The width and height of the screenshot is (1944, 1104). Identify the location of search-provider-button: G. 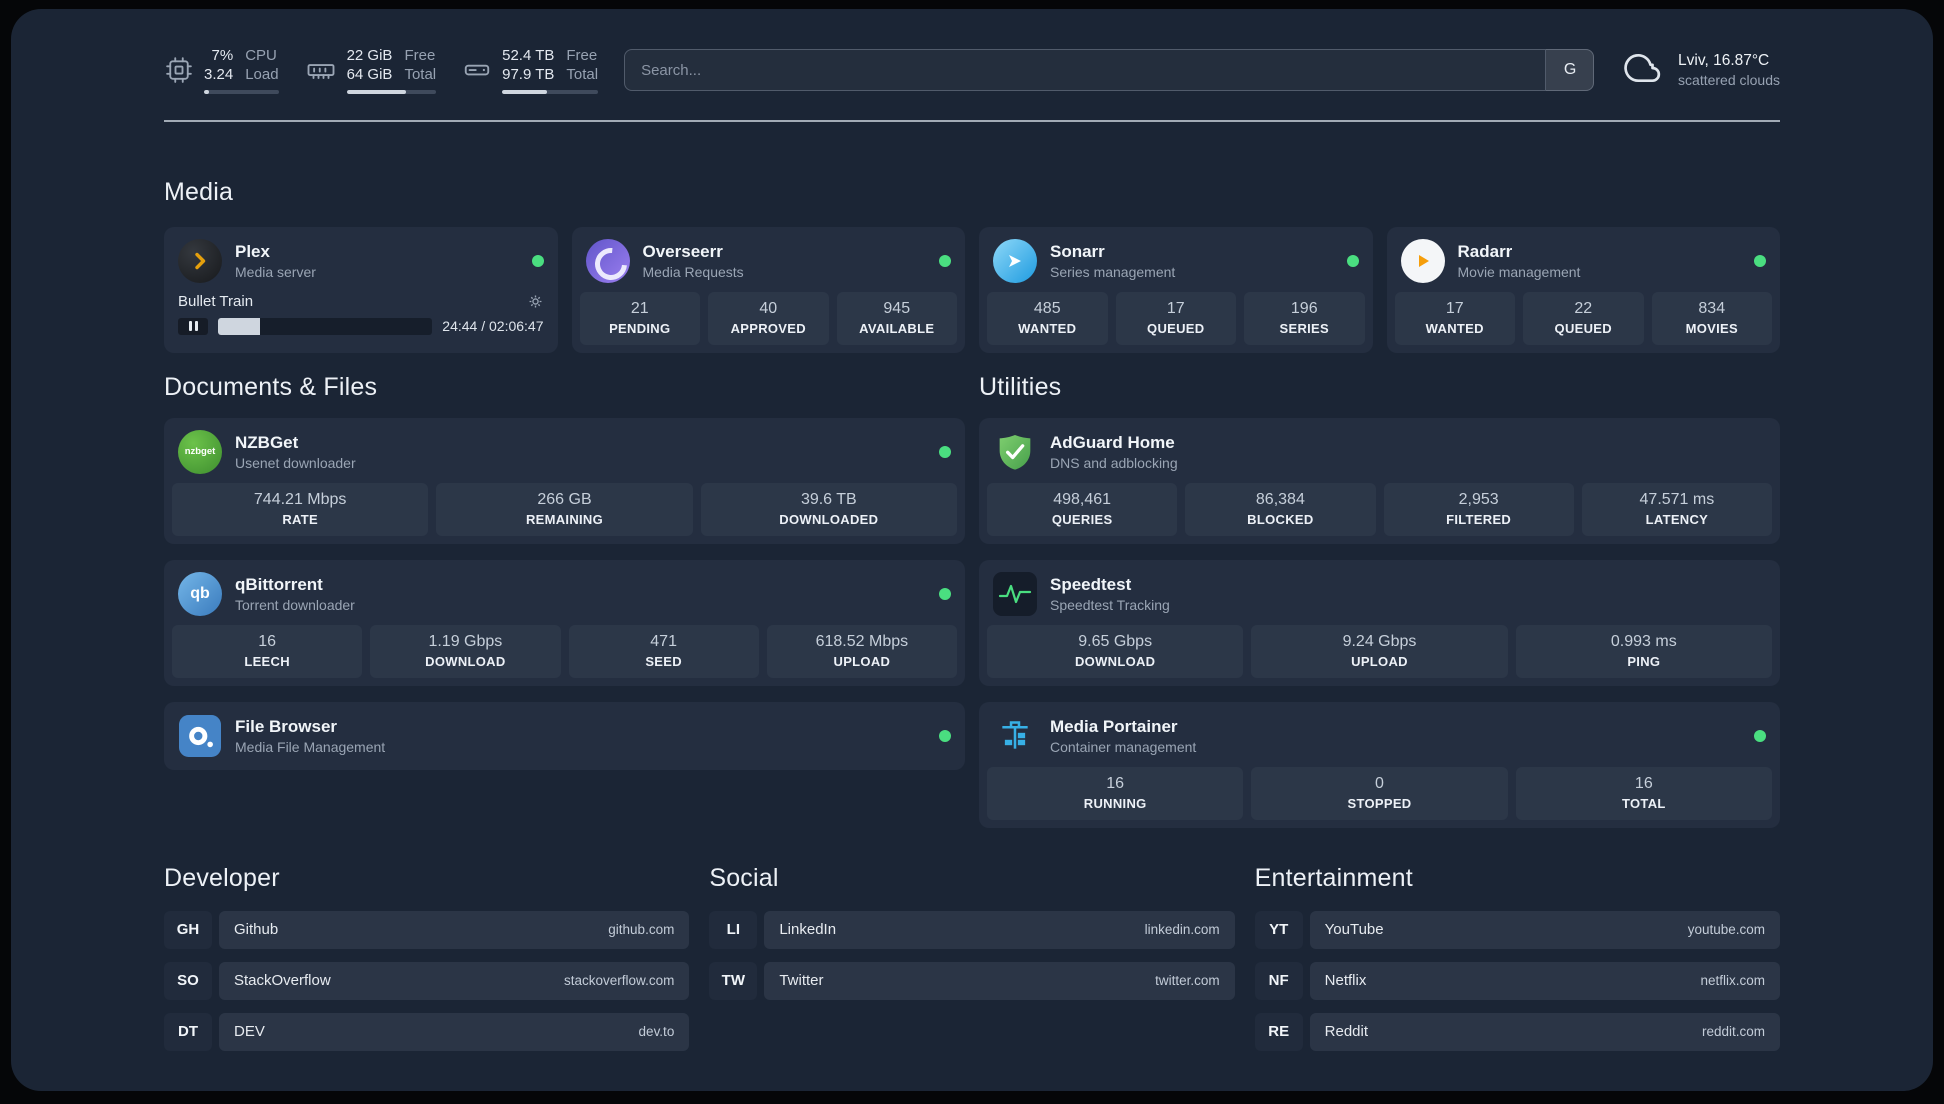
(1570, 70).